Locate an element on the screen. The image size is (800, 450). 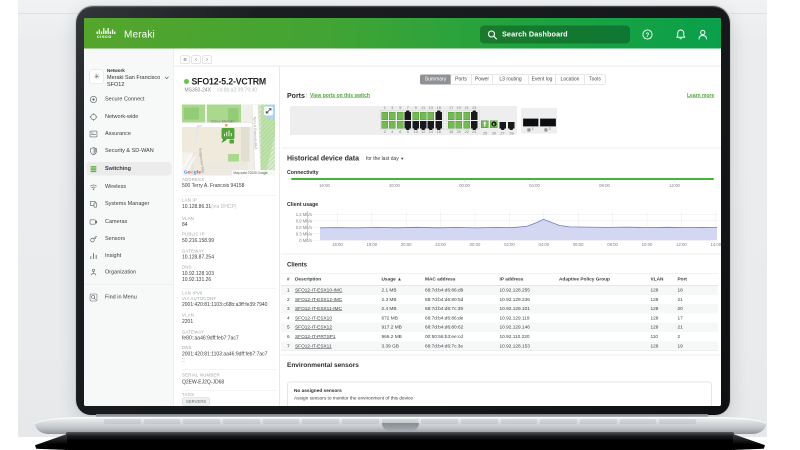
svg-text: Map data ©2025 Google is located at coordinates (251, 173).